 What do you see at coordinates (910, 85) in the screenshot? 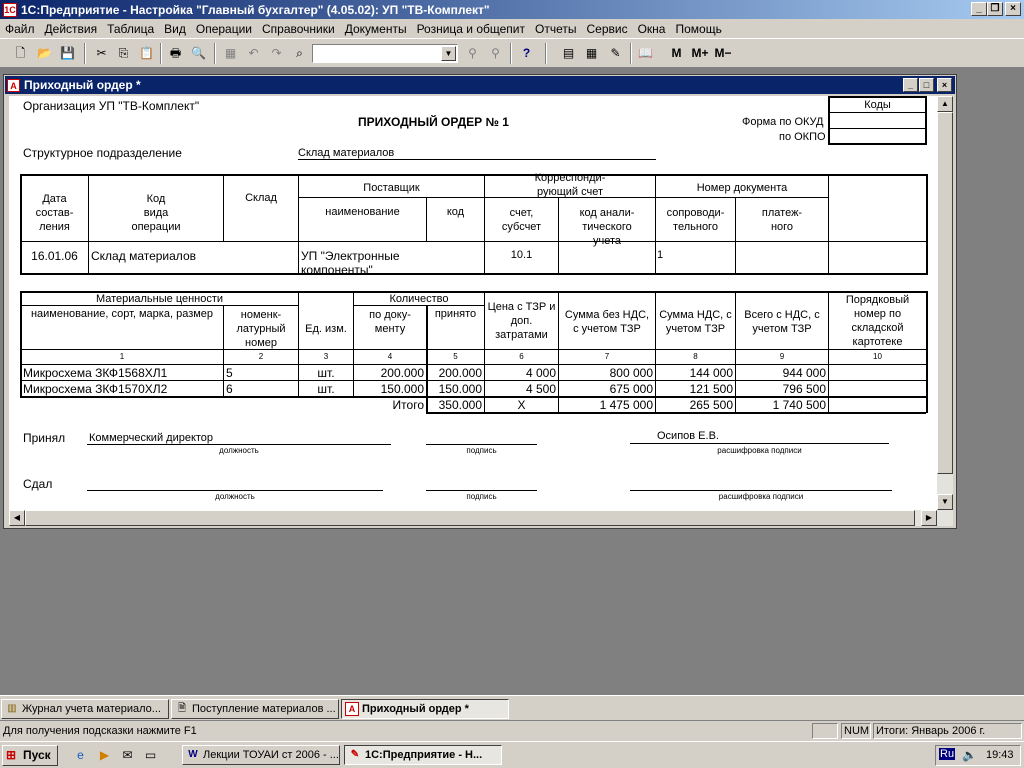
I see `doc-minimize-button: _` at bounding box center [910, 85].